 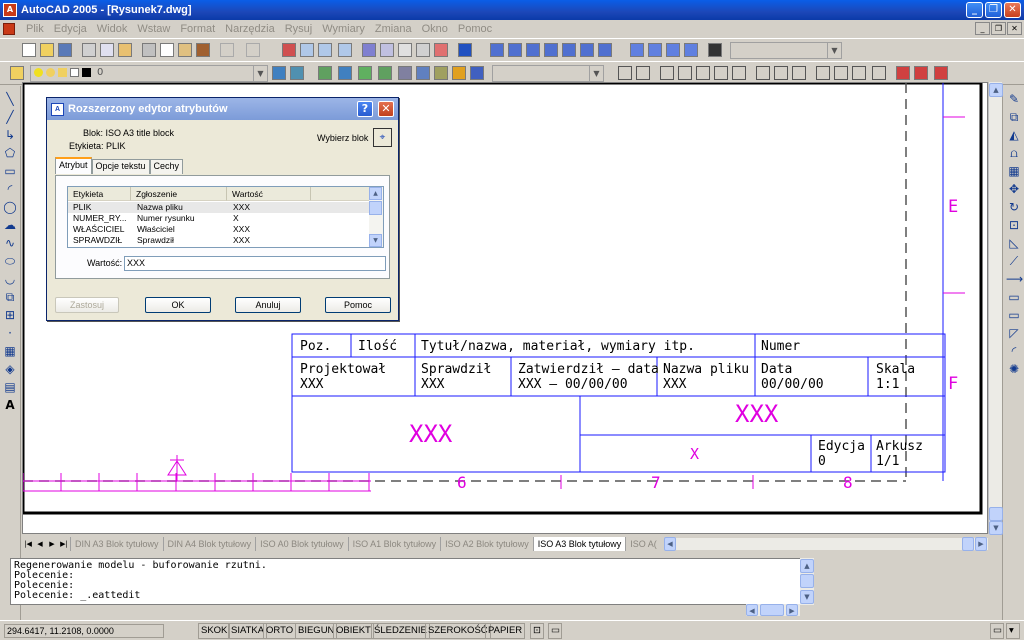 I want to click on rectangle-icon: ▭, so click(x=10, y=171).